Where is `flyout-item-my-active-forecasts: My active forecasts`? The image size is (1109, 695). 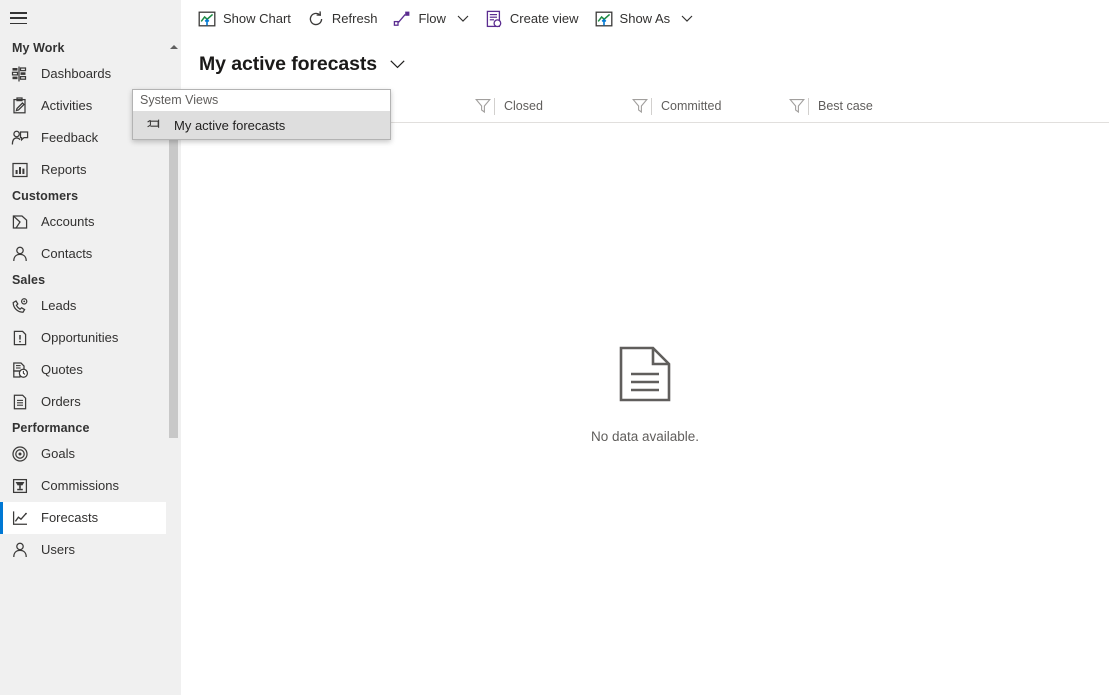
flyout-item-my-active-forecasts: My active forecasts is located at coordinates (261, 125).